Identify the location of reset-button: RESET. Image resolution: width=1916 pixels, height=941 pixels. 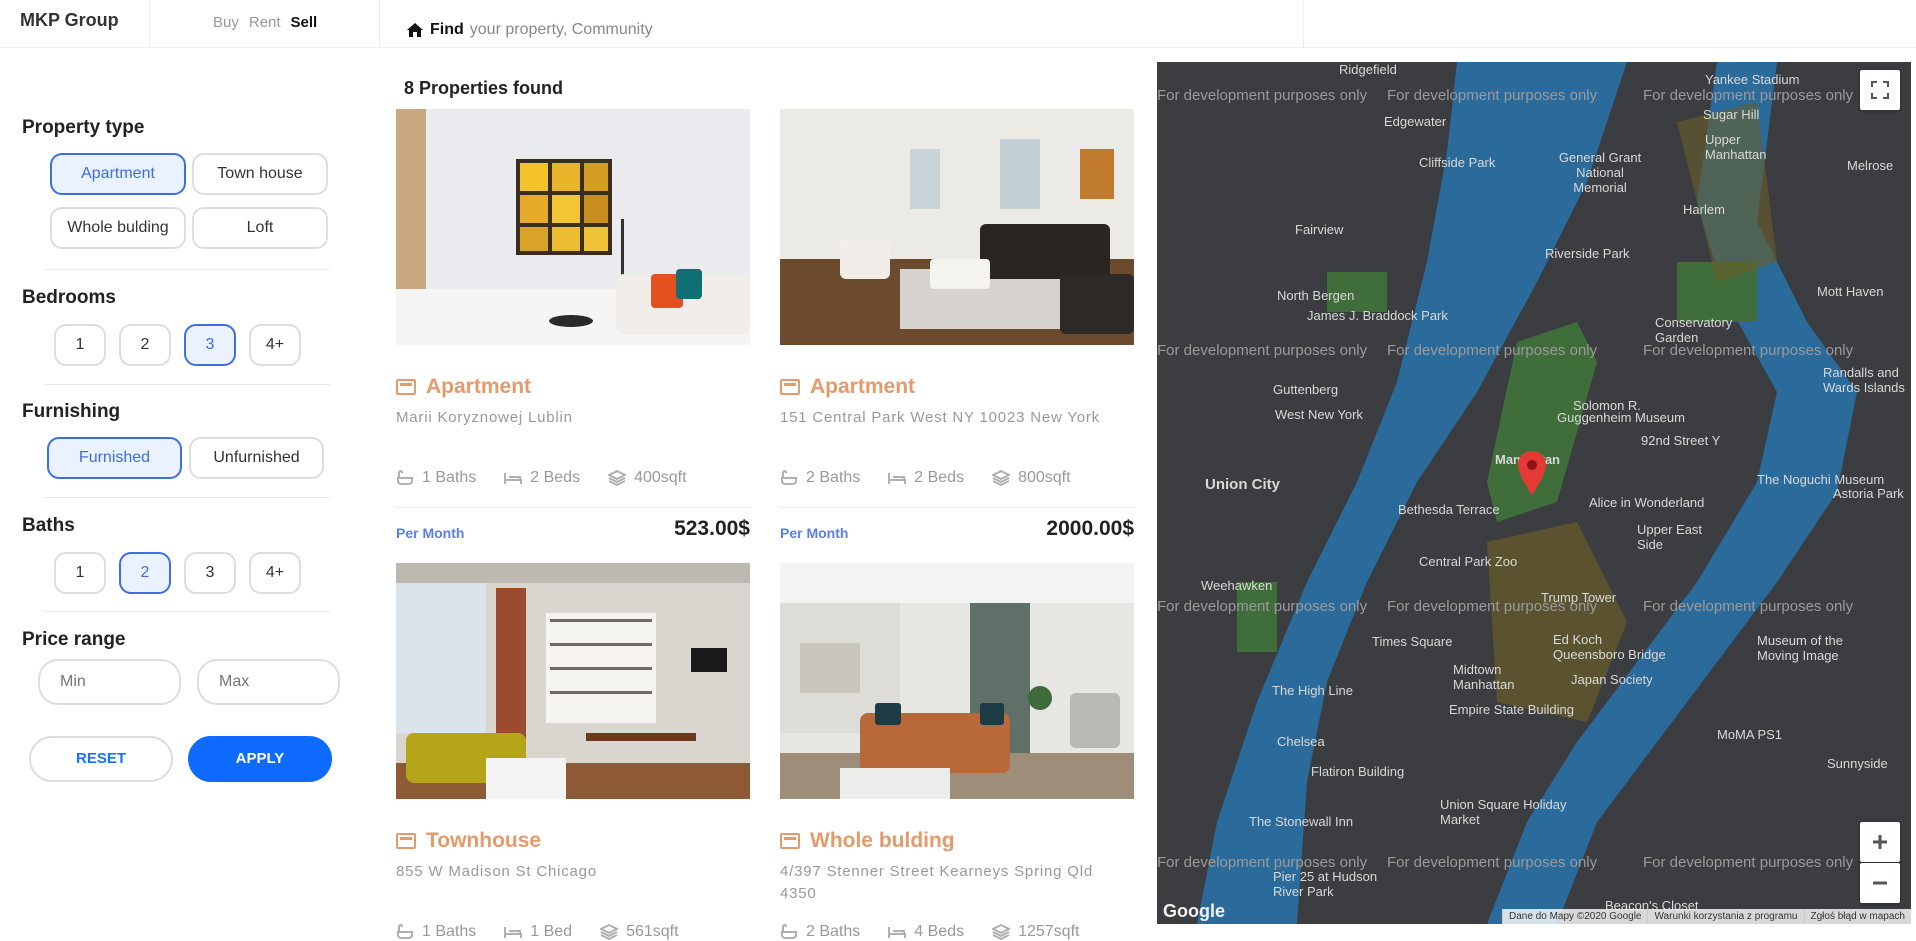
(101, 759).